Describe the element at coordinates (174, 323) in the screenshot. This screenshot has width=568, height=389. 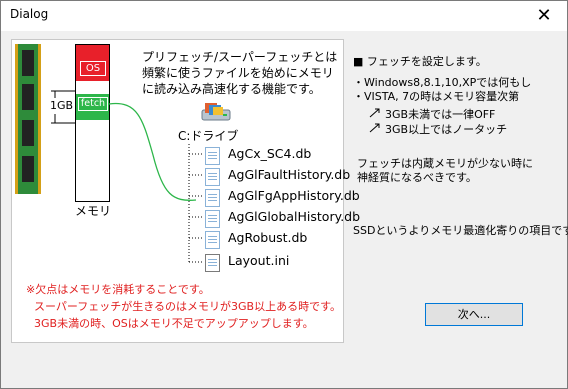
I see `warning-line-3: 3GB未満の時、OSはメモリ不足でアップアップします。` at that location.